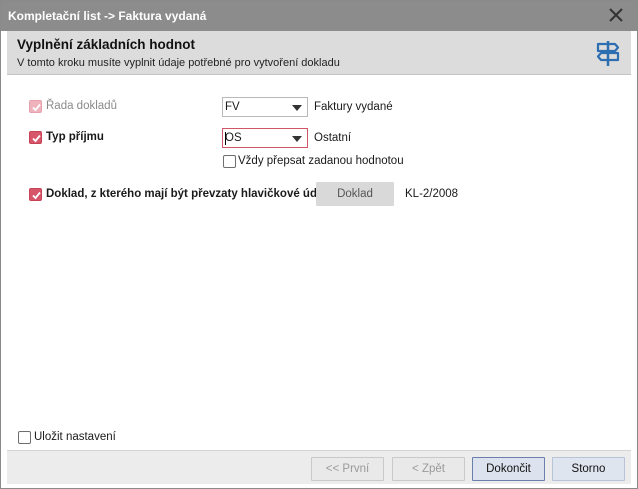  Describe the element at coordinates (232, 107) in the screenshot. I see `rada-select-value: FV` at that location.